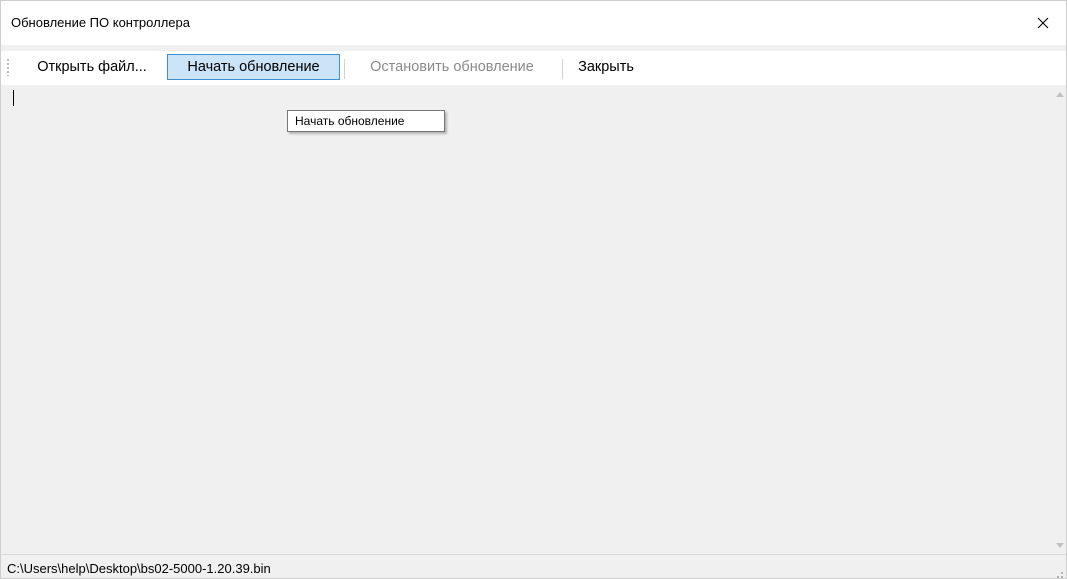  I want to click on toolbar-grip, so click(8, 67).